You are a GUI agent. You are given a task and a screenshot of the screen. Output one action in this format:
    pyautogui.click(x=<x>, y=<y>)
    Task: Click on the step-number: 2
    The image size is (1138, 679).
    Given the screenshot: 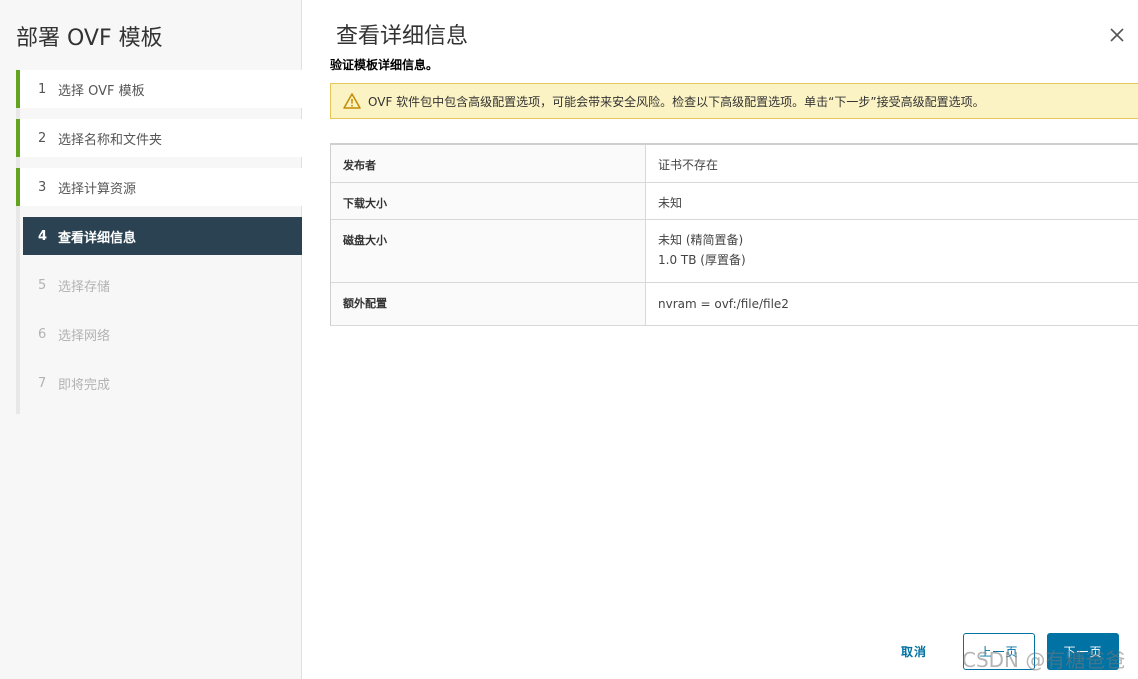 What is the action you would take?
    pyautogui.click(x=42, y=138)
    